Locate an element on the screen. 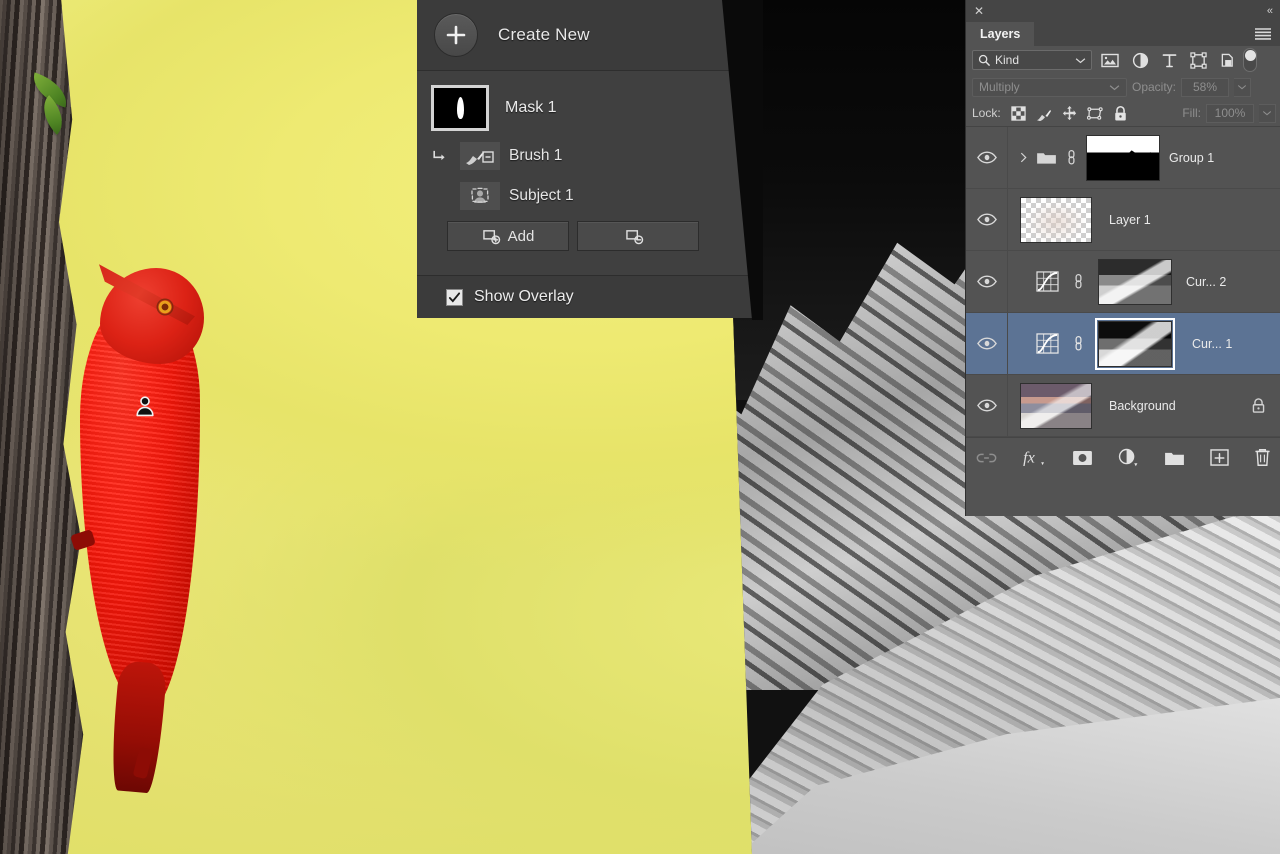  bird-eye is located at coordinates (165, 307).